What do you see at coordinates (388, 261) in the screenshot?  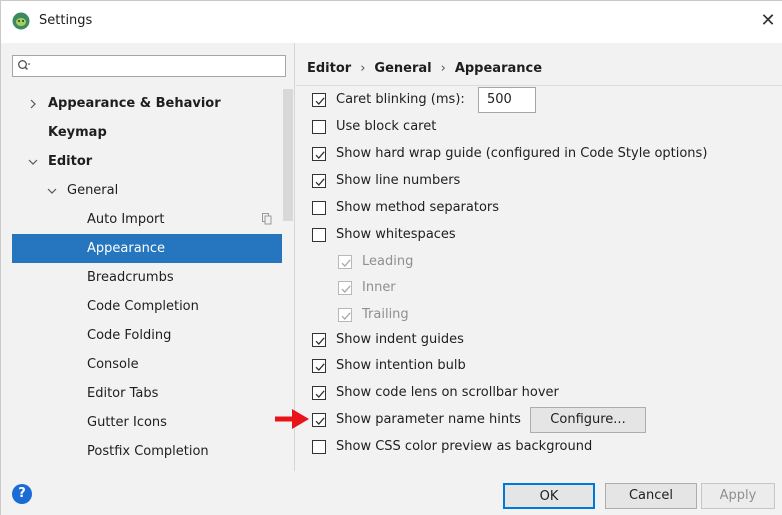 I see `option-label: Leading` at bounding box center [388, 261].